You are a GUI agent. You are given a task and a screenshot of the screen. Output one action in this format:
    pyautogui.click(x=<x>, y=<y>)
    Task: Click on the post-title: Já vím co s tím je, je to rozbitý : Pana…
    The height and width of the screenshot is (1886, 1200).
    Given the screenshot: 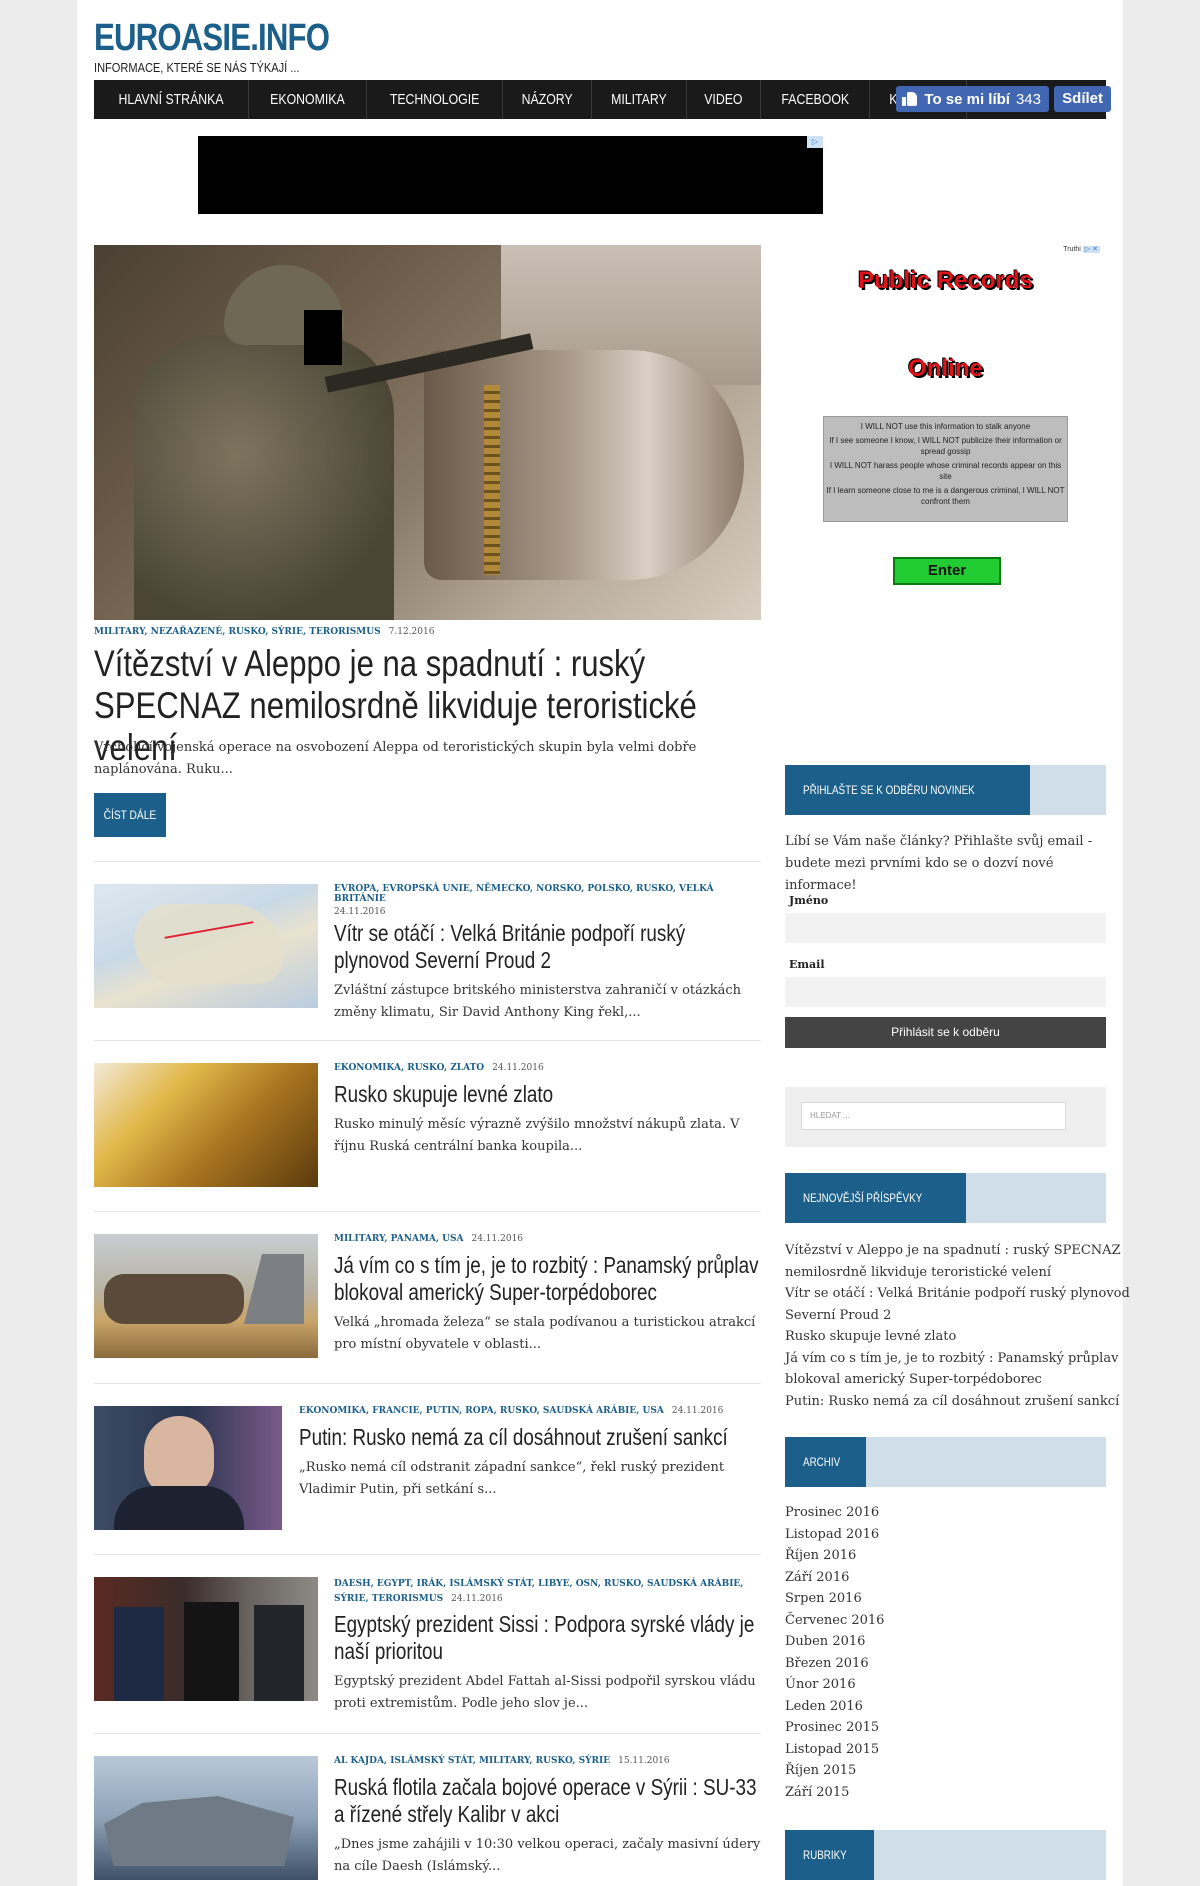 What is the action you would take?
    pyautogui.click(x=547, y=1279)
    